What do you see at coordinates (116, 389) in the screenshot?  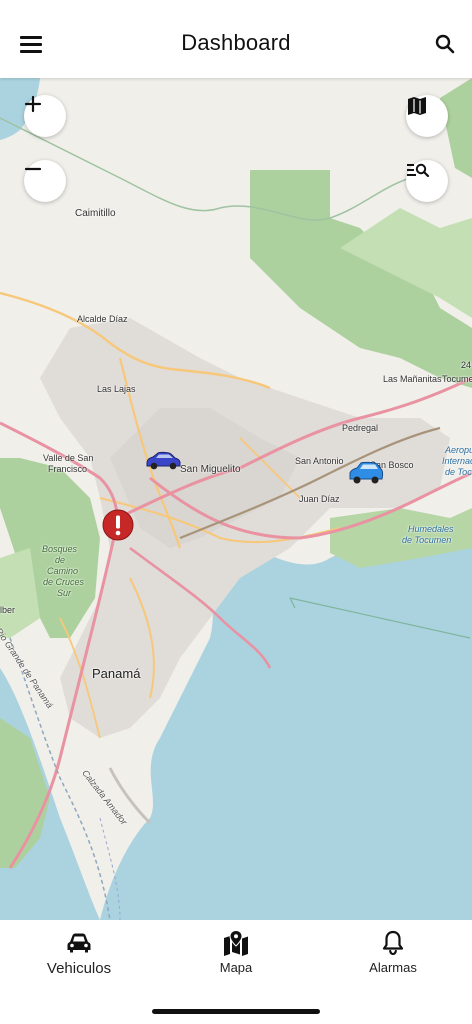 I see `place-label: Las Lajas` at bounding box center [116, 389].